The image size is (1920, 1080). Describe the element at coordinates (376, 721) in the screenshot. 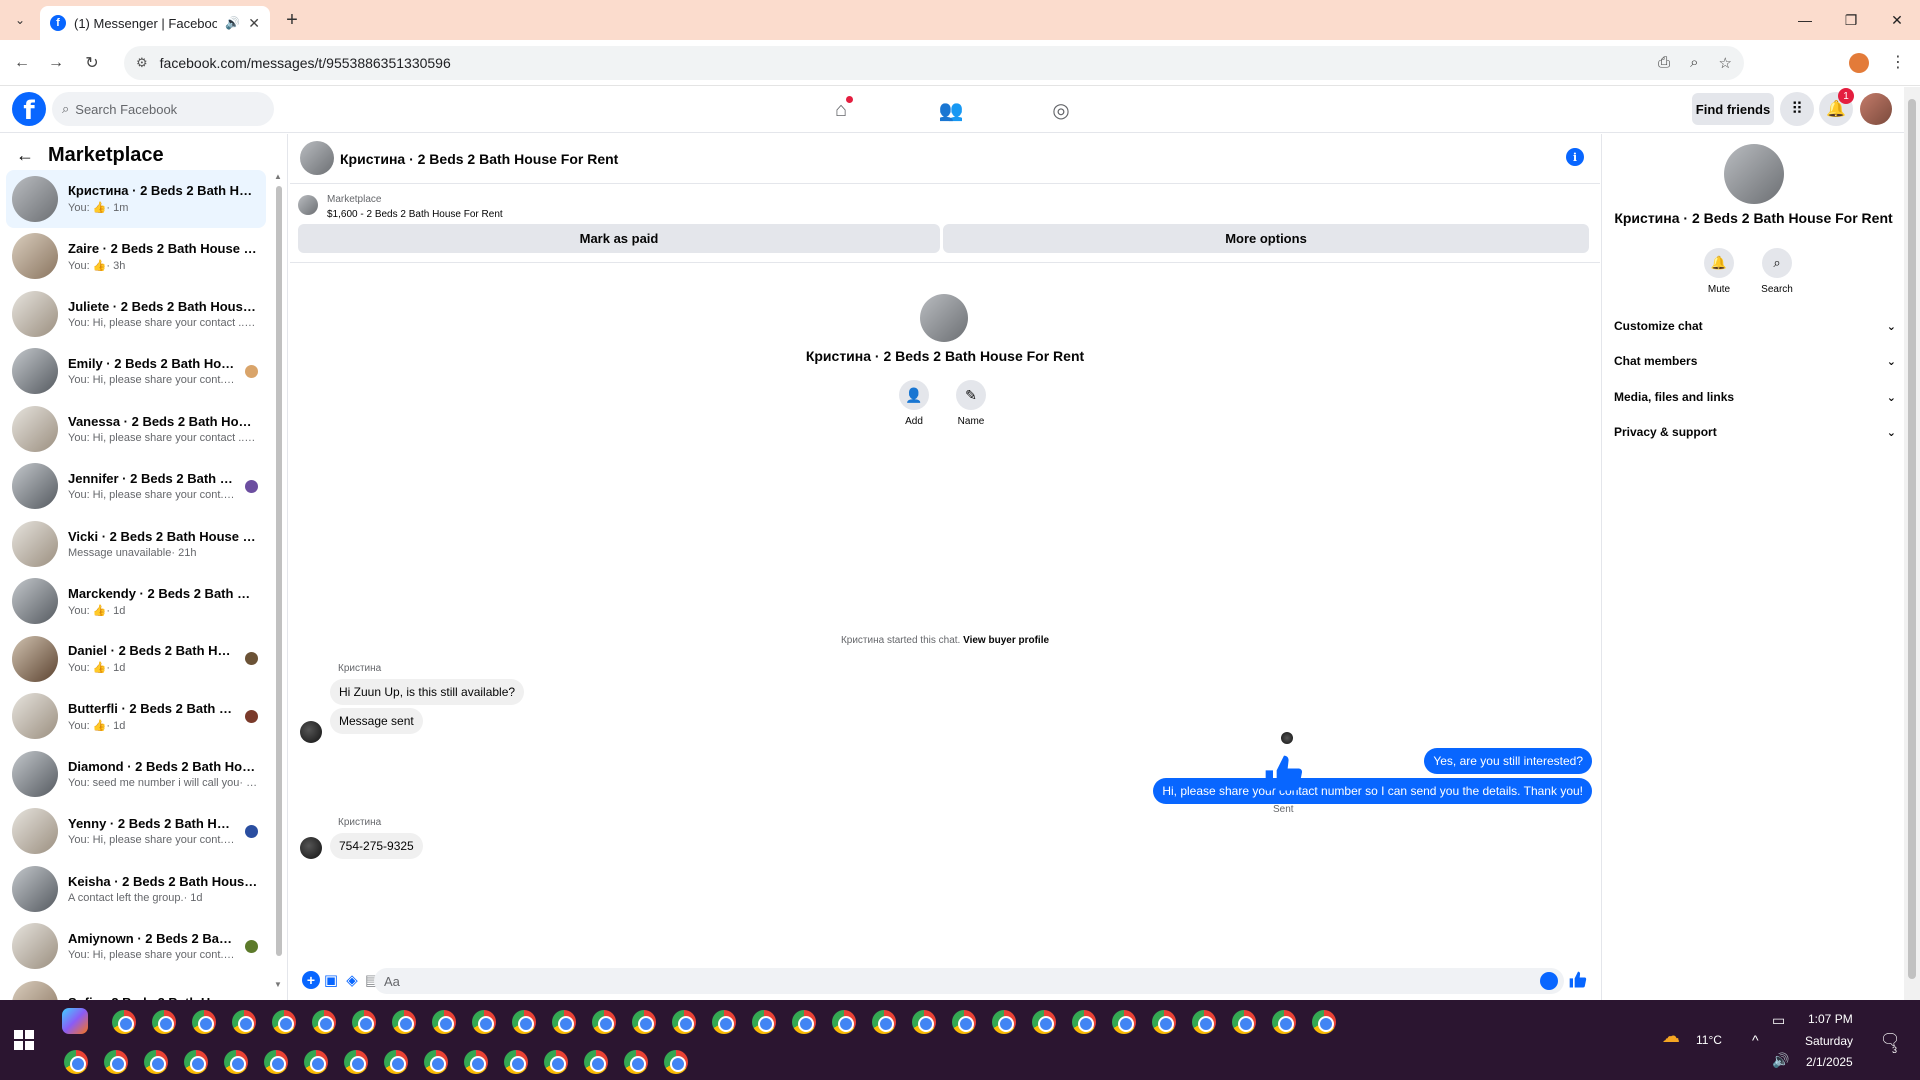

I see `incoming-message: Message sent` at that location.